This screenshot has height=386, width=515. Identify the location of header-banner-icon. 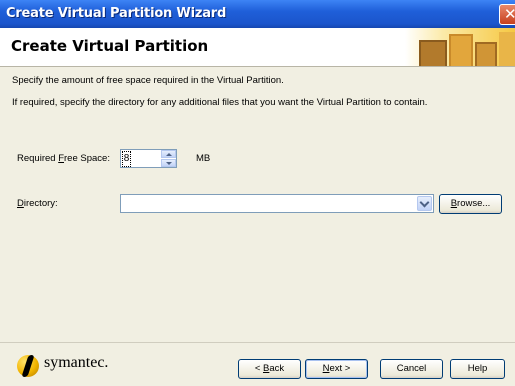
(460, 47).